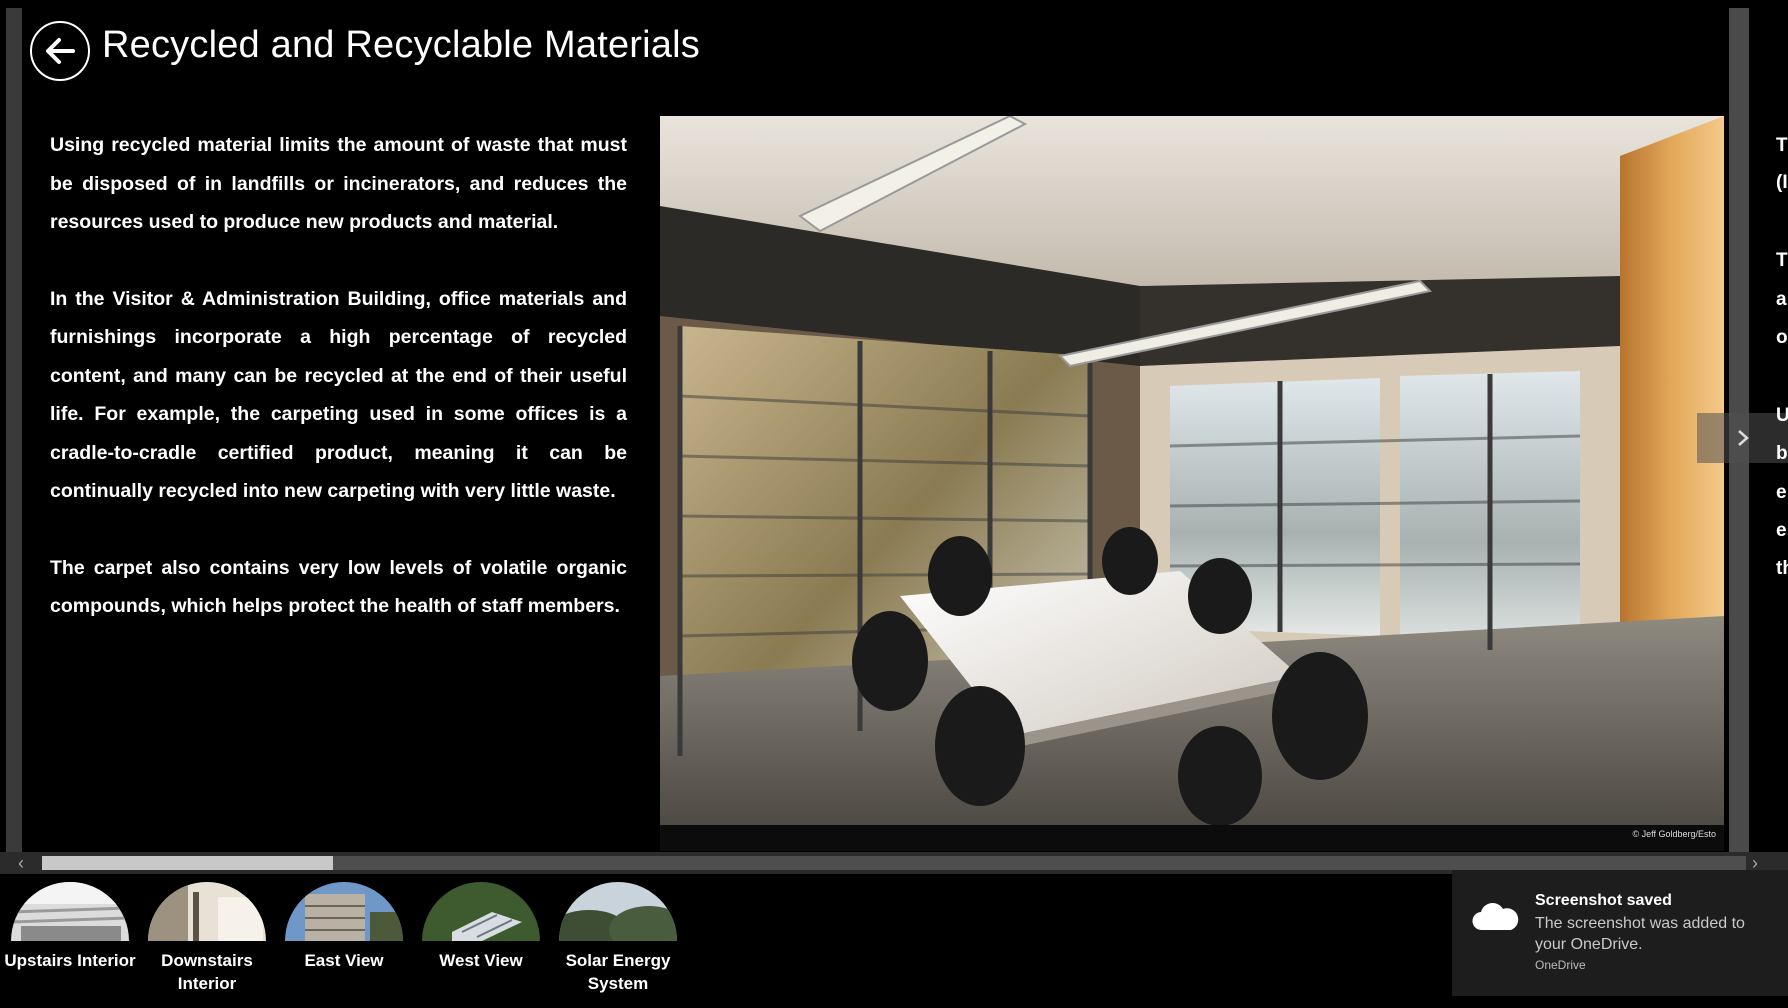  I want to click on next-page-preview-text: b, so click(1782, 453).